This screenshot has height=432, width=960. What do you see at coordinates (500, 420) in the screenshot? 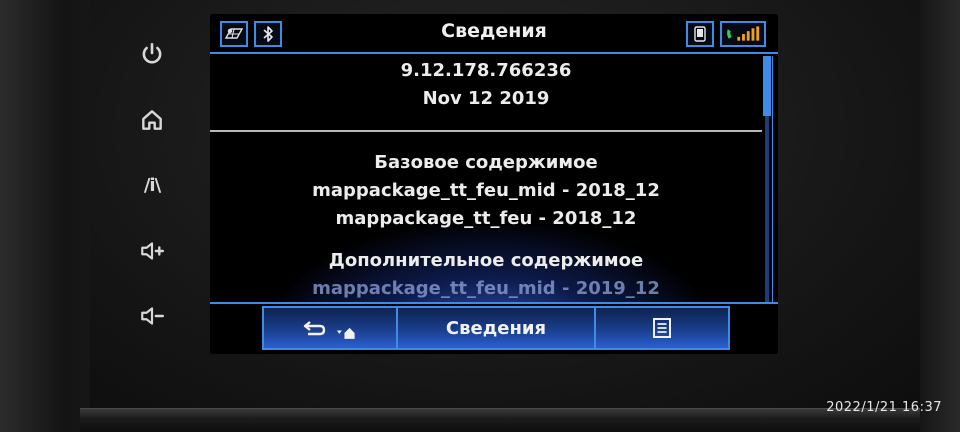
I see `bezel-bottom-trim` at bounding box center [500, 420].